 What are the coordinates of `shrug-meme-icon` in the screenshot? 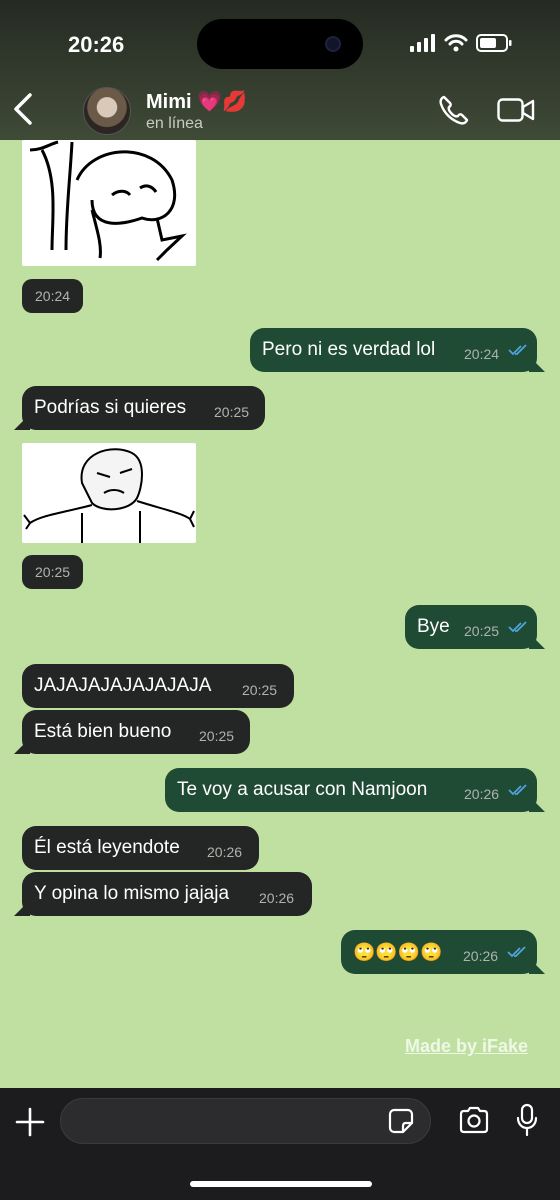 It's located at (109, 495).